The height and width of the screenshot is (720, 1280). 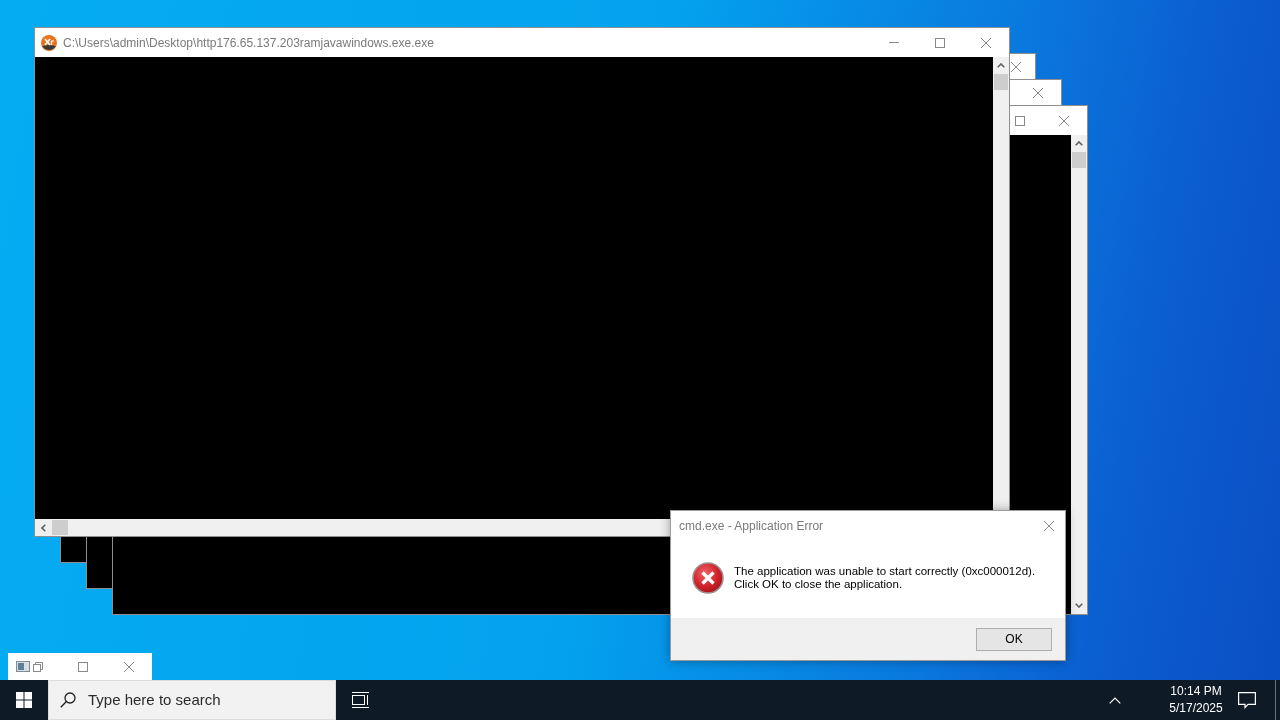 I want to click on search-input: Type here to search, so click(x=178, y=700).